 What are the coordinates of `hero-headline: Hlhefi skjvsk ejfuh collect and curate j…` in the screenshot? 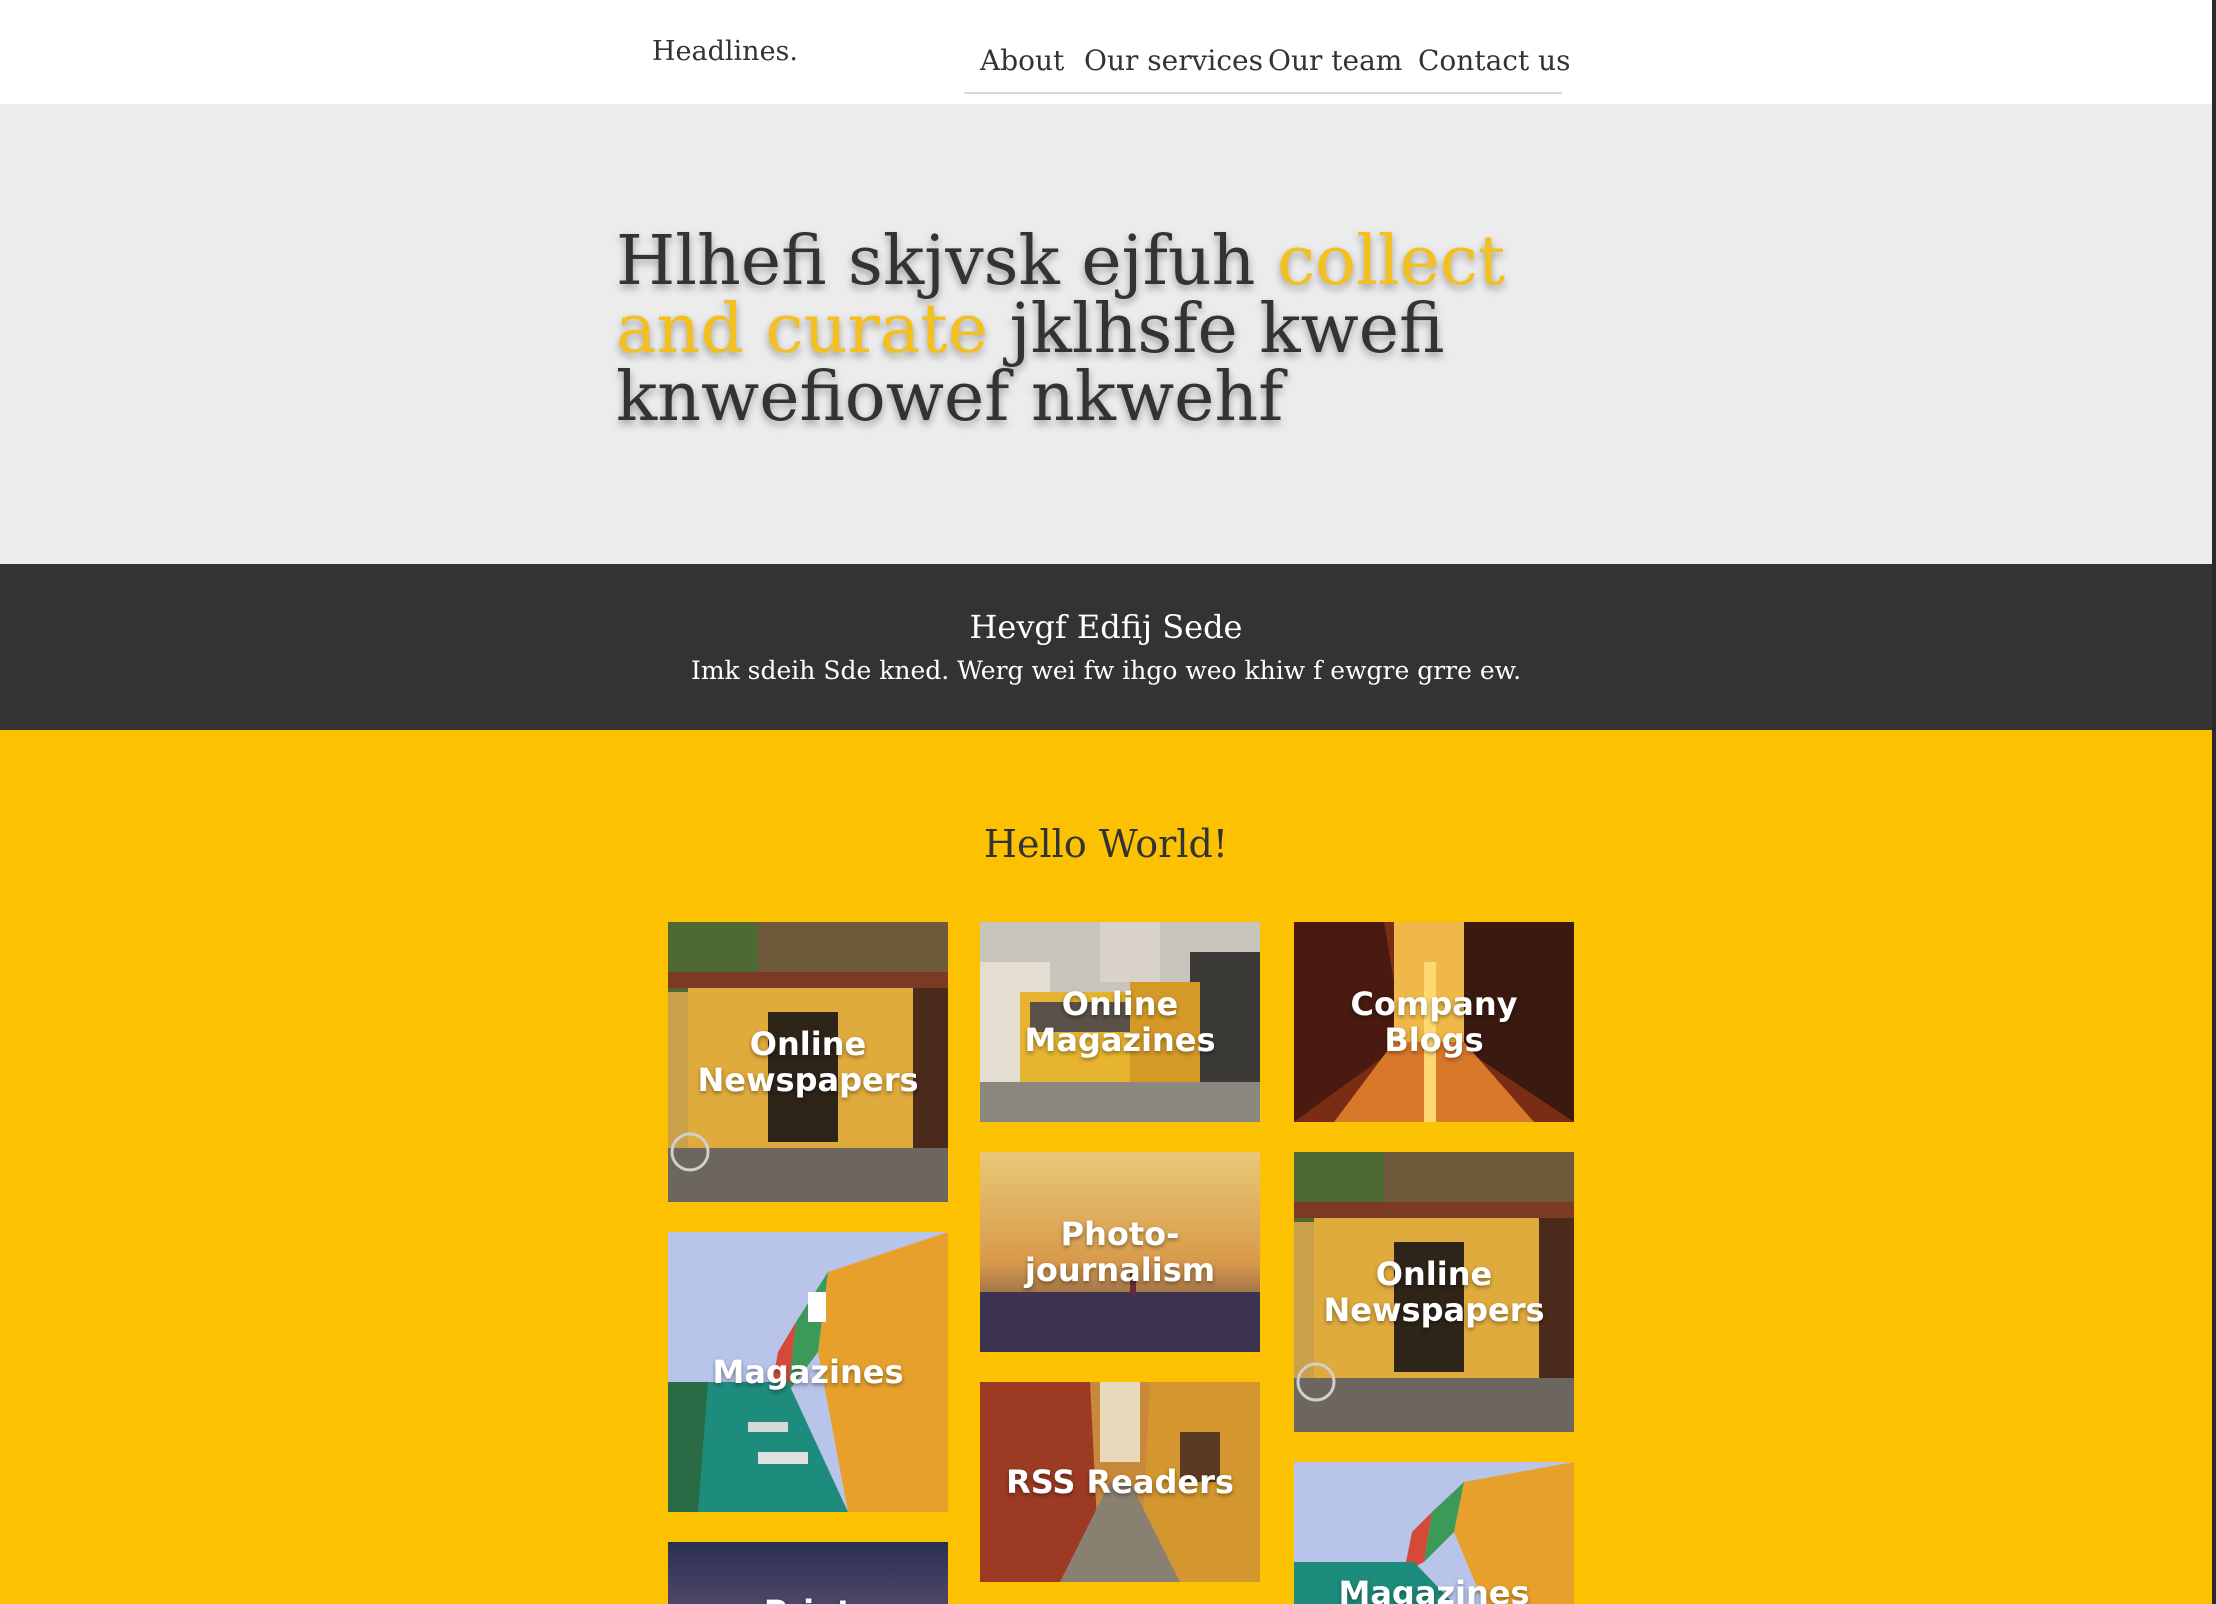 It's located at (1116, 330).